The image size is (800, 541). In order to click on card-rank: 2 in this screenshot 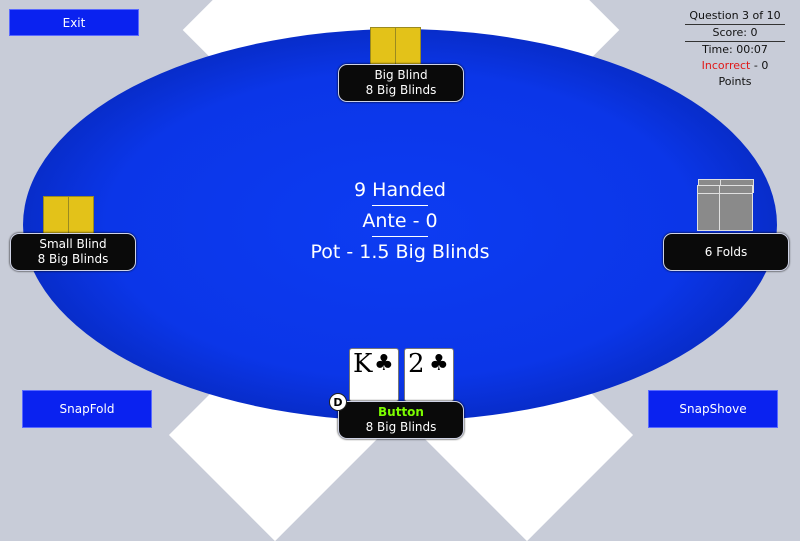, I will do `click(416, 364)`.